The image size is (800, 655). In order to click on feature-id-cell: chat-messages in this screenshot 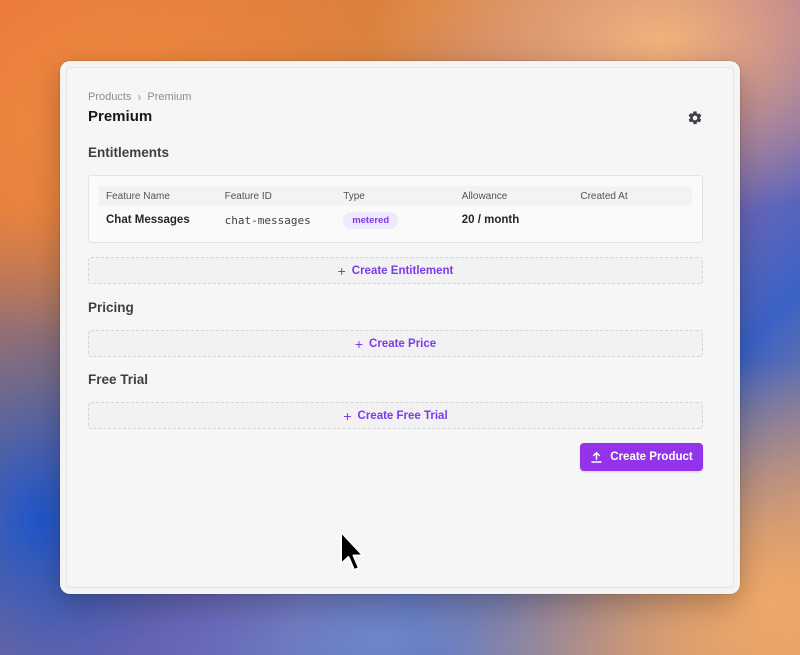, I will do `click(267, 220)`.